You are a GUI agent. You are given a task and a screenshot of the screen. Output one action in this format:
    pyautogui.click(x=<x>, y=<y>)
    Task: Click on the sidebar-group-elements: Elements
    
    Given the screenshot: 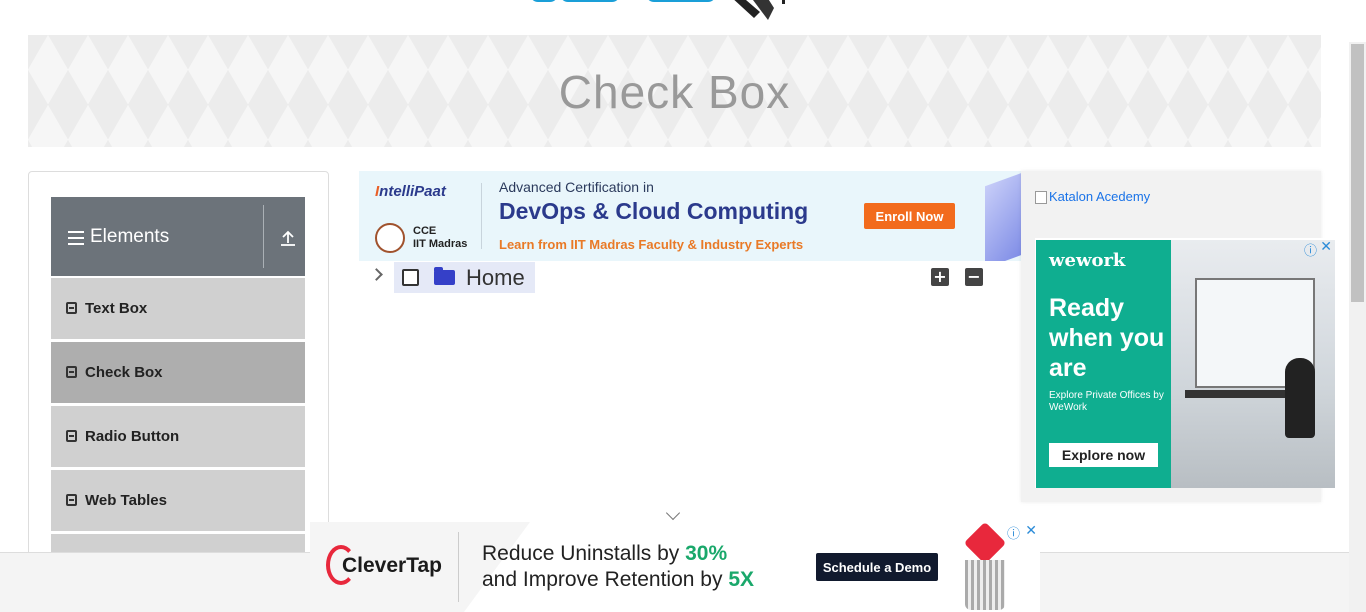 What is the action you would take?
    pyautogui.click(x=178, y=236)
    